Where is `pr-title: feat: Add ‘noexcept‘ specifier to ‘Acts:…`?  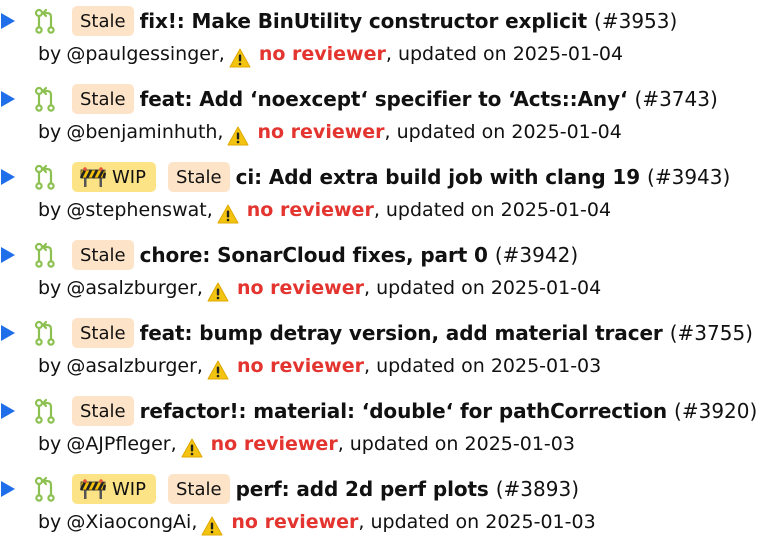
pr-title: feat: Add ‘noexcept‘ specifier to ‘Acts:… is located at coordinates (384, 99).